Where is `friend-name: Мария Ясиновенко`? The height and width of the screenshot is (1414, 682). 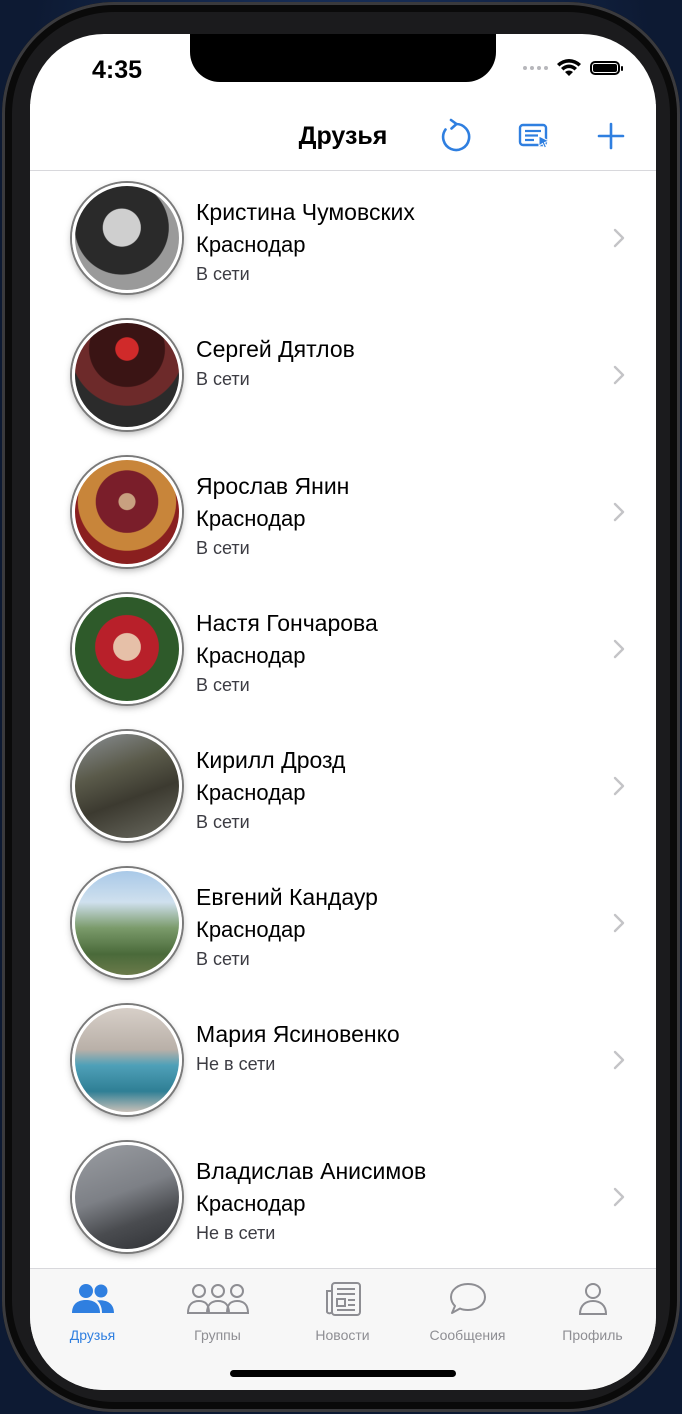
friend-name: Мария Ясиновенко is located at coordinates (298, 1034).